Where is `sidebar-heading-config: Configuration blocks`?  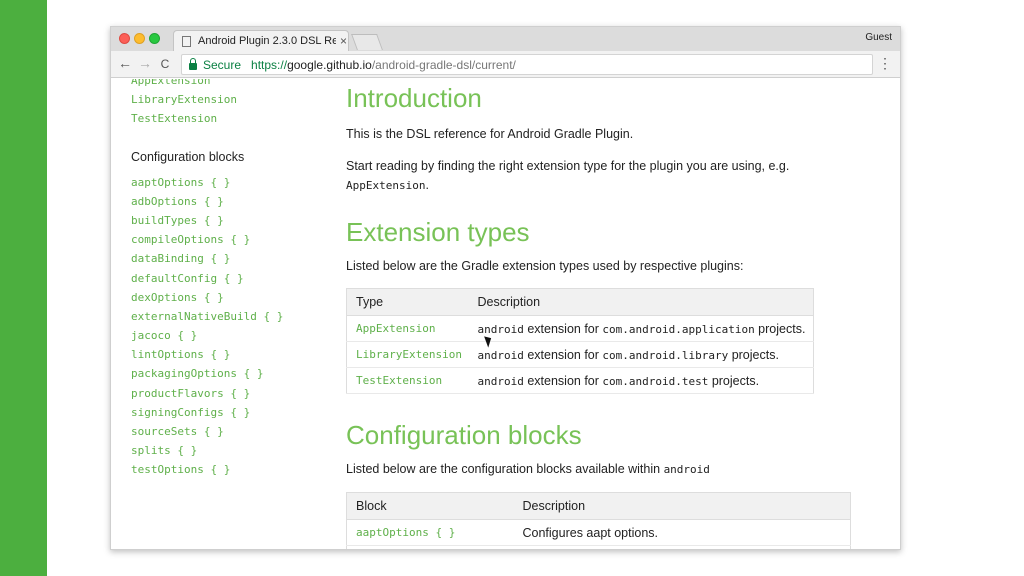 sidebar-heading-config: Configuration blocks is located at coordinates (188, 156).